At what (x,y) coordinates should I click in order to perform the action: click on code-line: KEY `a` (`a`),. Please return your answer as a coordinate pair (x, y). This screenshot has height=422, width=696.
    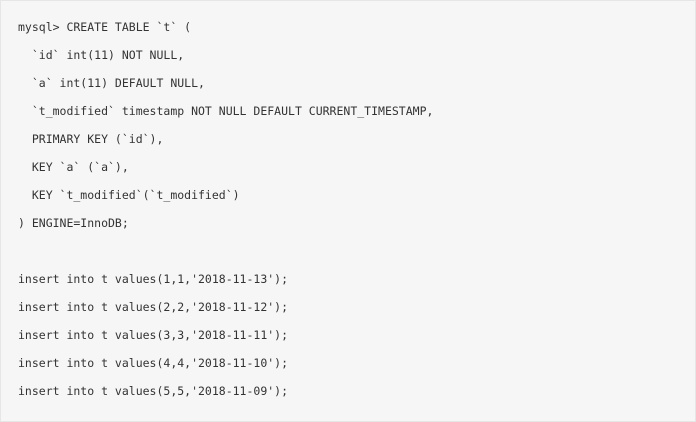
    Looking at the image, I should click on (73, 167).